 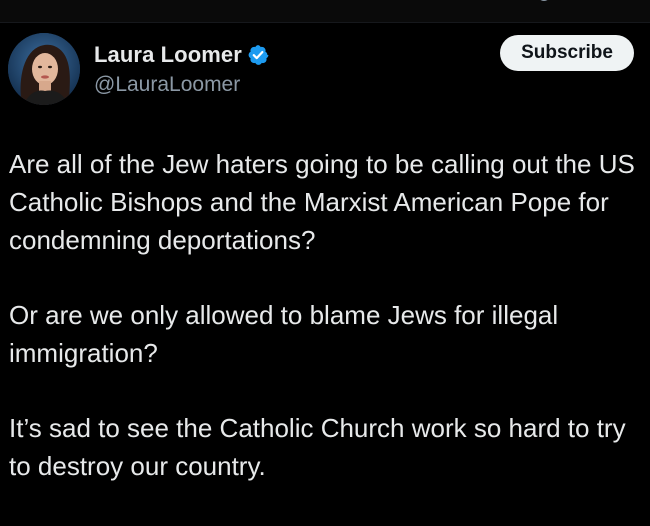 I want to click on avatar, so click(x=44, y=69).